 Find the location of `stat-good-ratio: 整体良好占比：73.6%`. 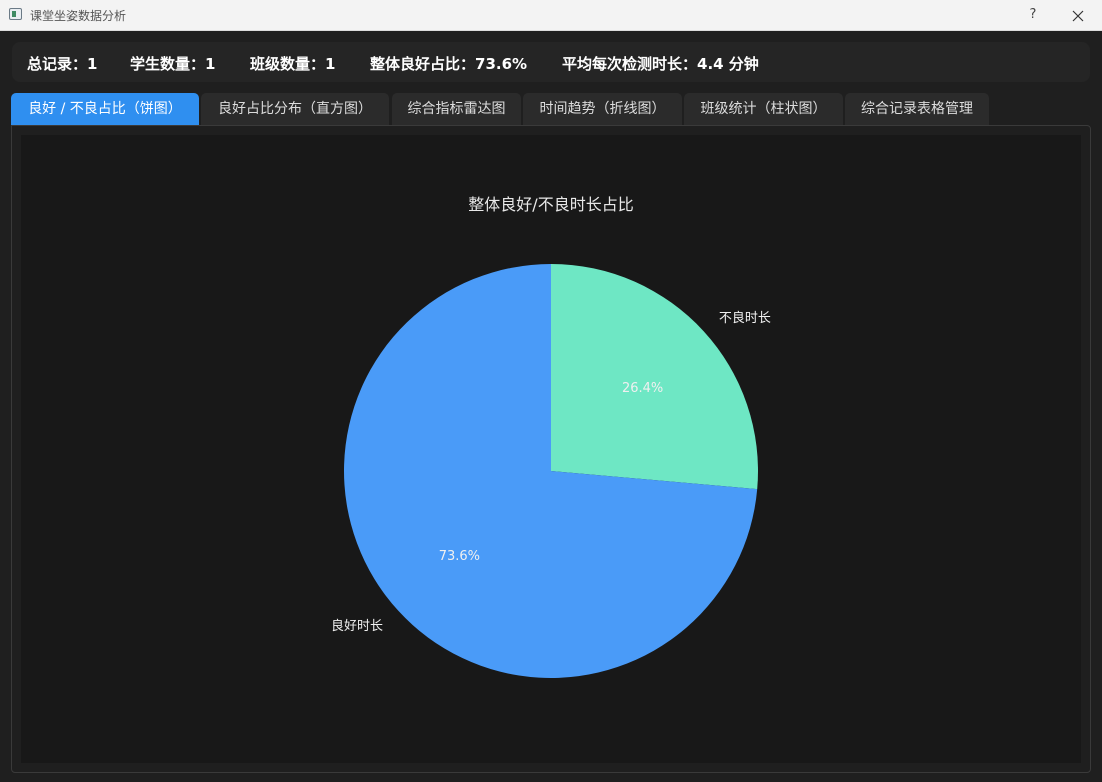

stat-good-ratio: 整体良好占比：73.6% is located at coordinates (449, 64).